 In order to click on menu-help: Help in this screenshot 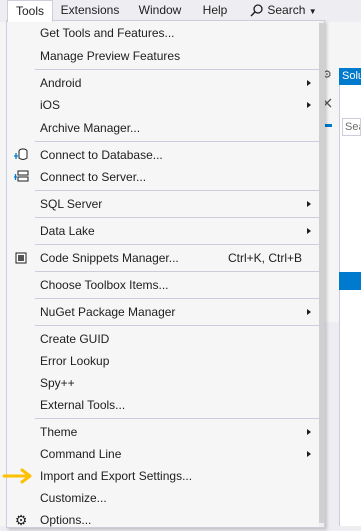, I will do `click(215, 10)`.